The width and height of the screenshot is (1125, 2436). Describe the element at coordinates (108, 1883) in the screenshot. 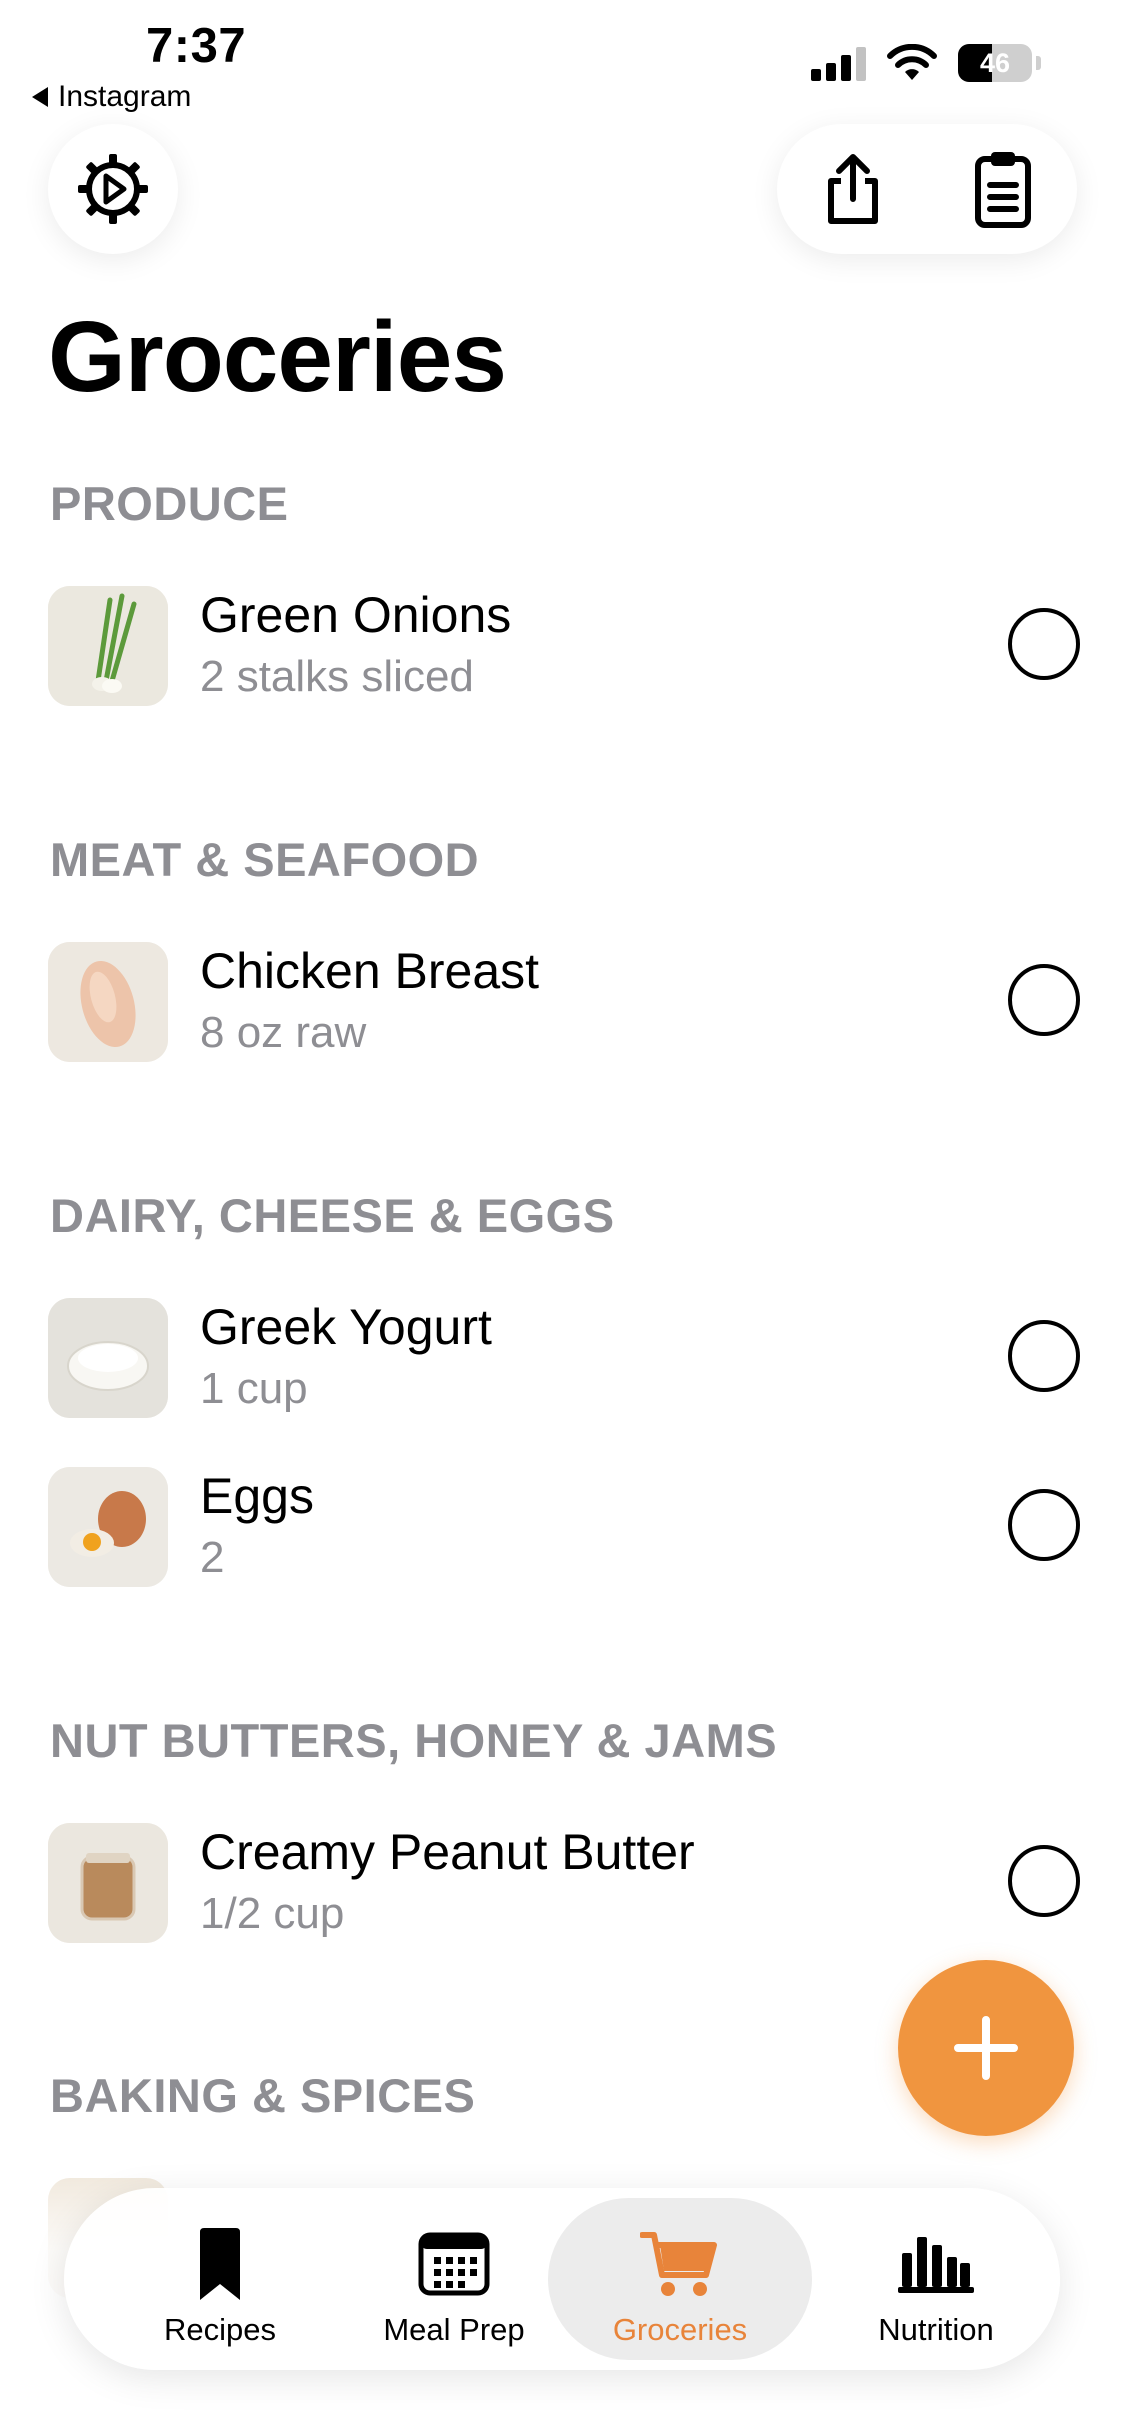

I see `item-thumbnail-peanut-butter` at that location.